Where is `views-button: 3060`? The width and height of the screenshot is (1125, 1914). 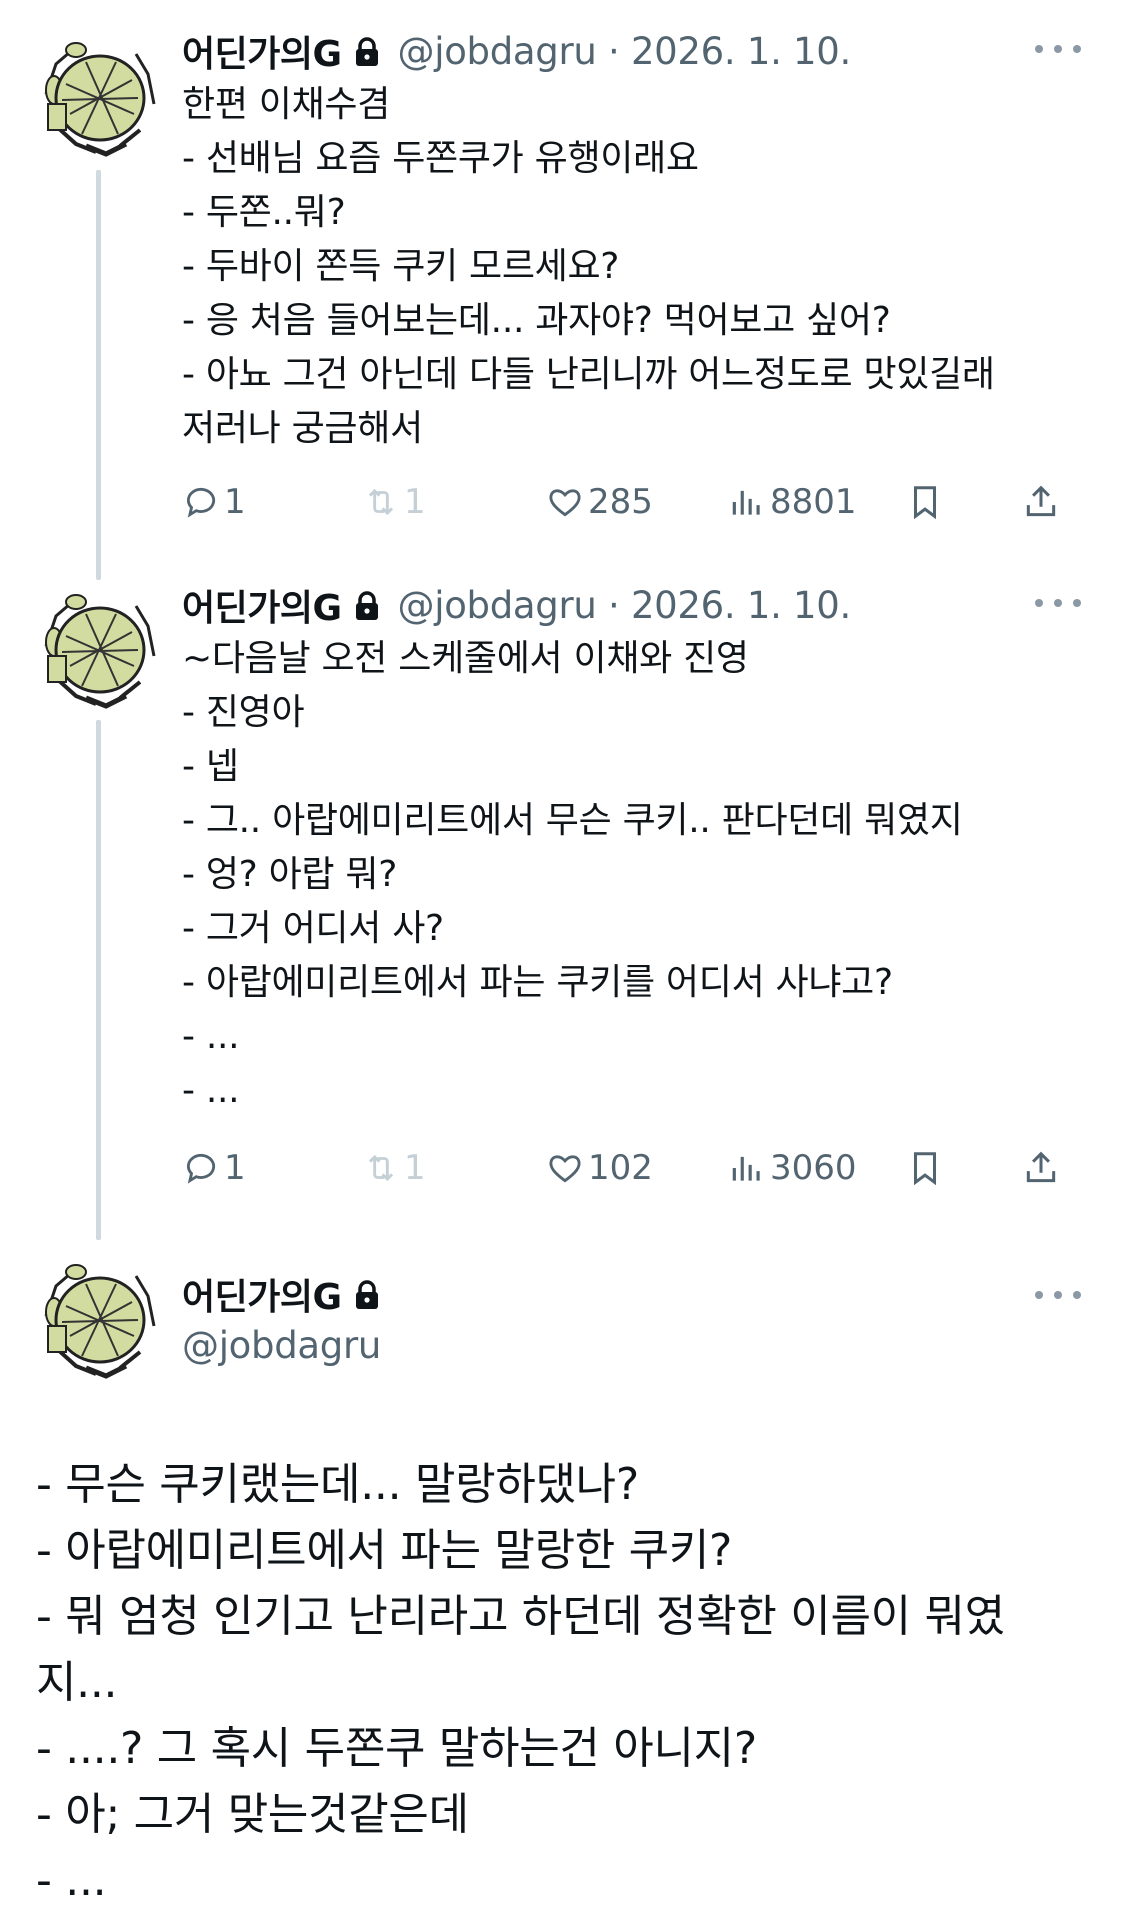
views-button: 3060 is located at coordinates (792, 1168).